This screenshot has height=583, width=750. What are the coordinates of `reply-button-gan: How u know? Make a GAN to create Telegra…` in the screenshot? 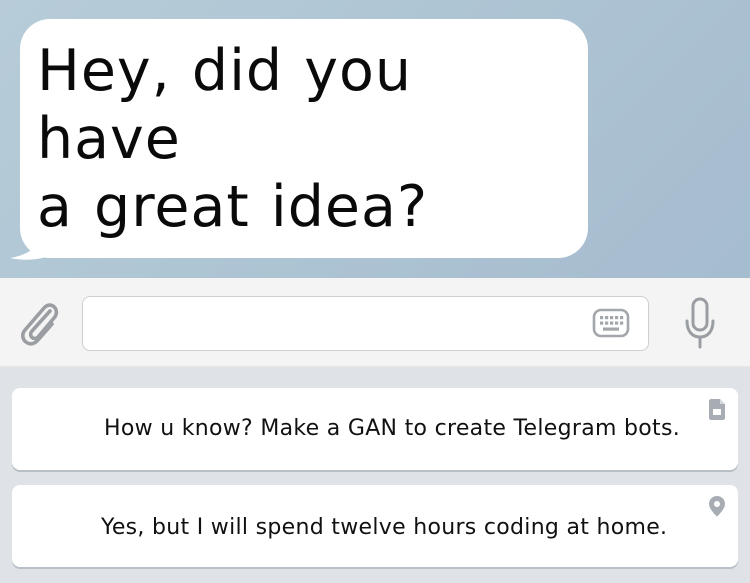 It's located at (375, 429).